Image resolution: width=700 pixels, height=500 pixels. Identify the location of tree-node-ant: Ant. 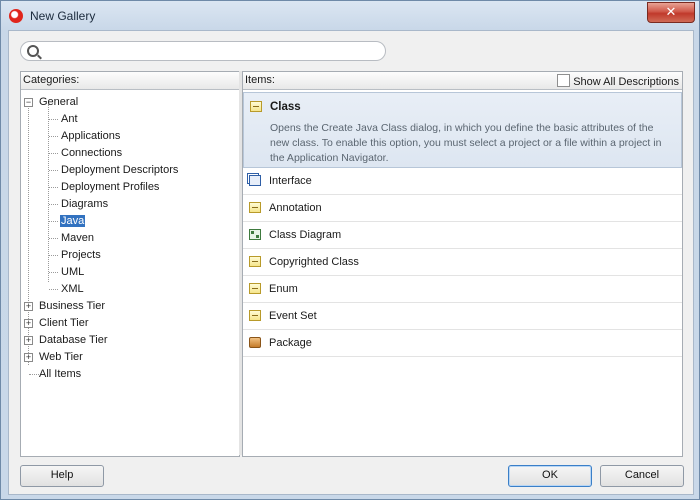
(63, 119).